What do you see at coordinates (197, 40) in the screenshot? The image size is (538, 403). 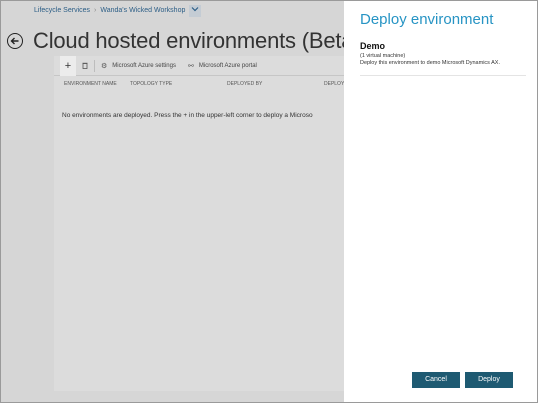 I see `page-title: Cloud hosted environments (Beta)` at bounding box center [197, 40].